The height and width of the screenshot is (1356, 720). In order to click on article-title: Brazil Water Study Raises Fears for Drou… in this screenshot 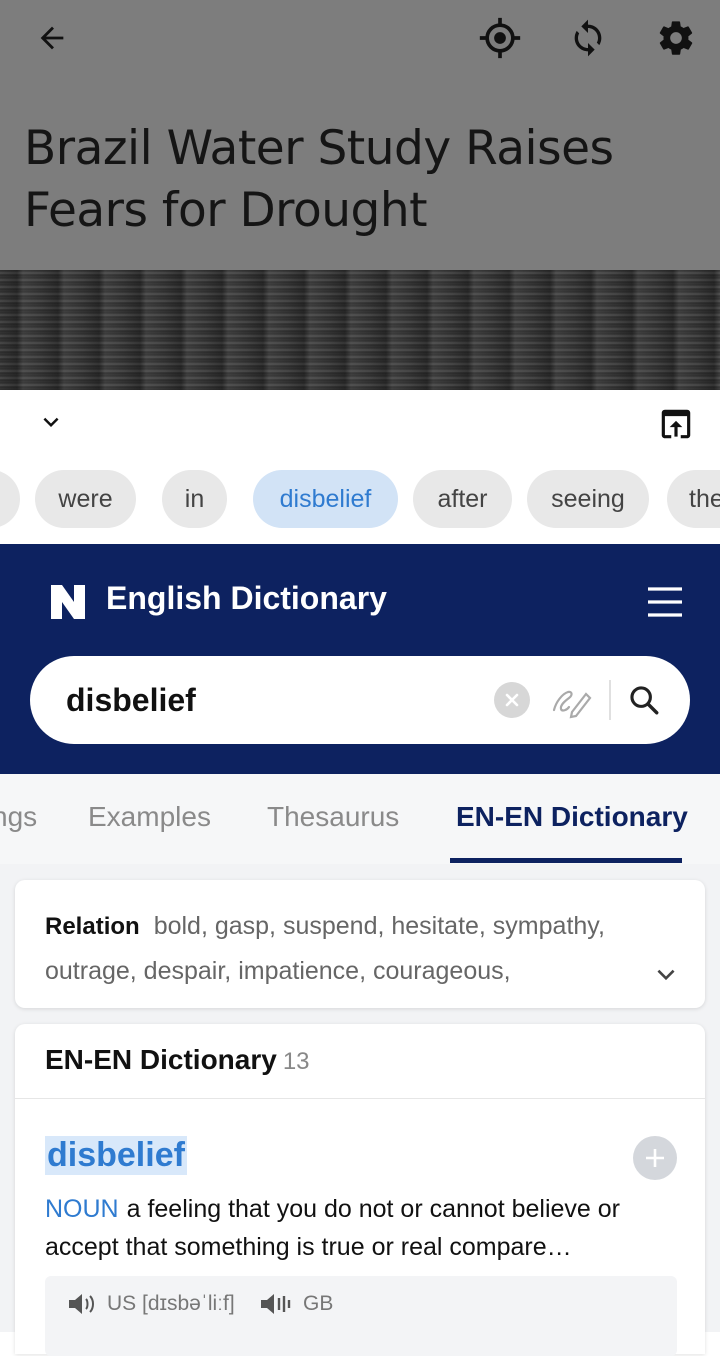, I will do `click(319, 179)`.